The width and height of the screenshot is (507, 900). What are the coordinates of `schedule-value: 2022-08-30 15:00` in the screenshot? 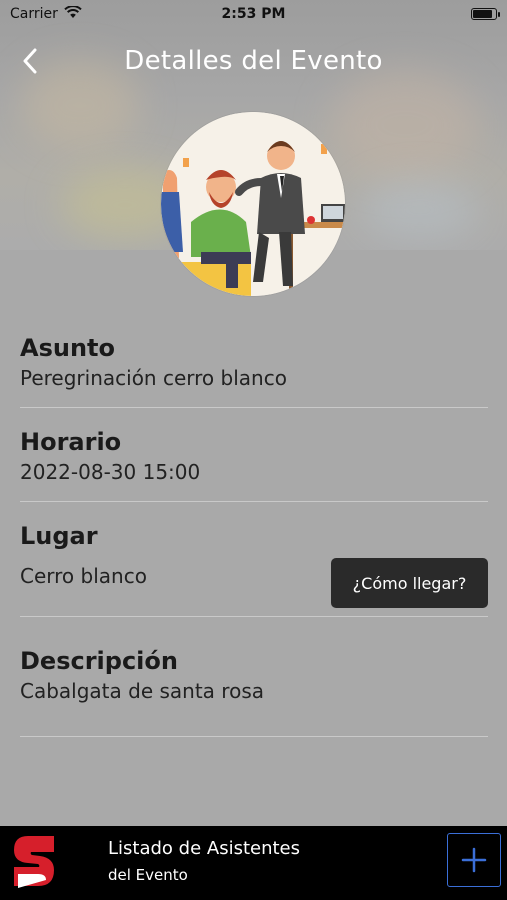 It's located at (110, 472).